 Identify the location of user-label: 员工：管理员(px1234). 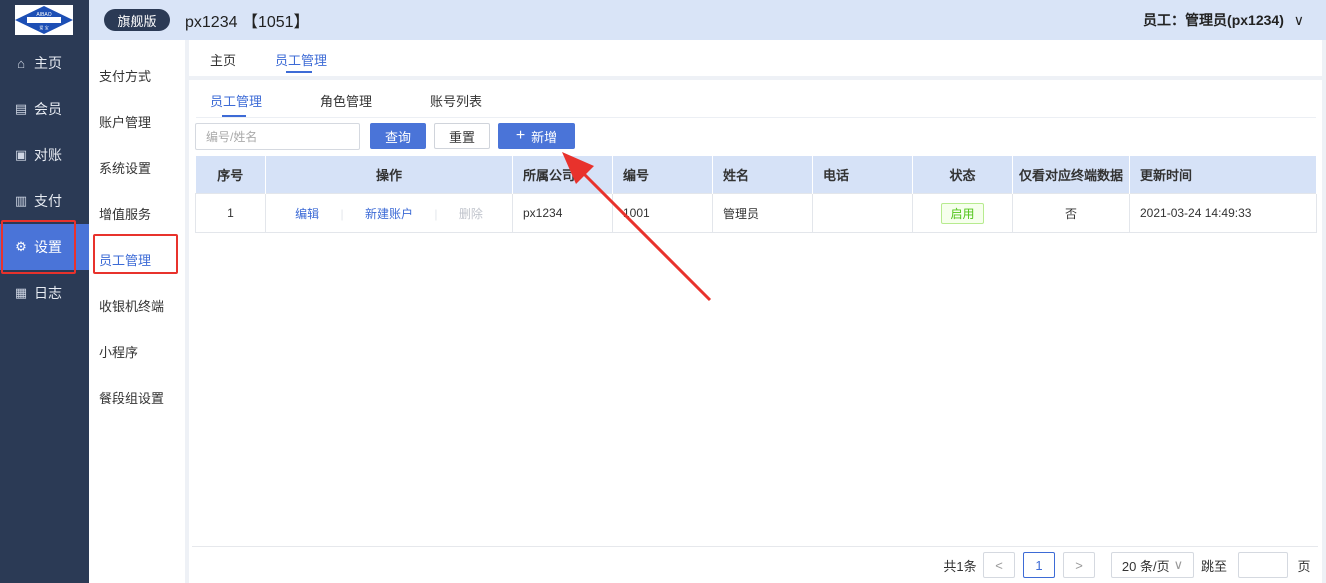
(1213, 20).